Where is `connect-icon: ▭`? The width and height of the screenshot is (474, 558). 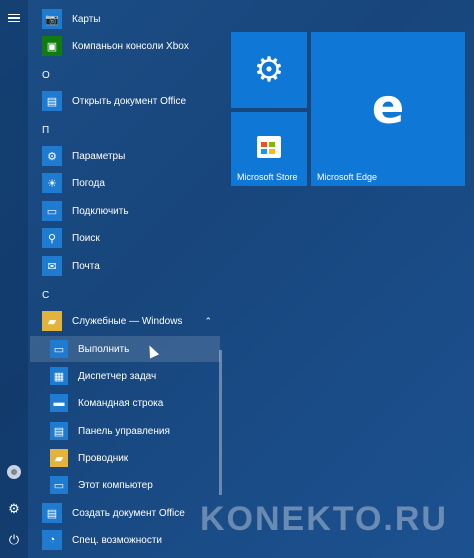 connect-icon: ▭ is located at coordinates (52, 211).